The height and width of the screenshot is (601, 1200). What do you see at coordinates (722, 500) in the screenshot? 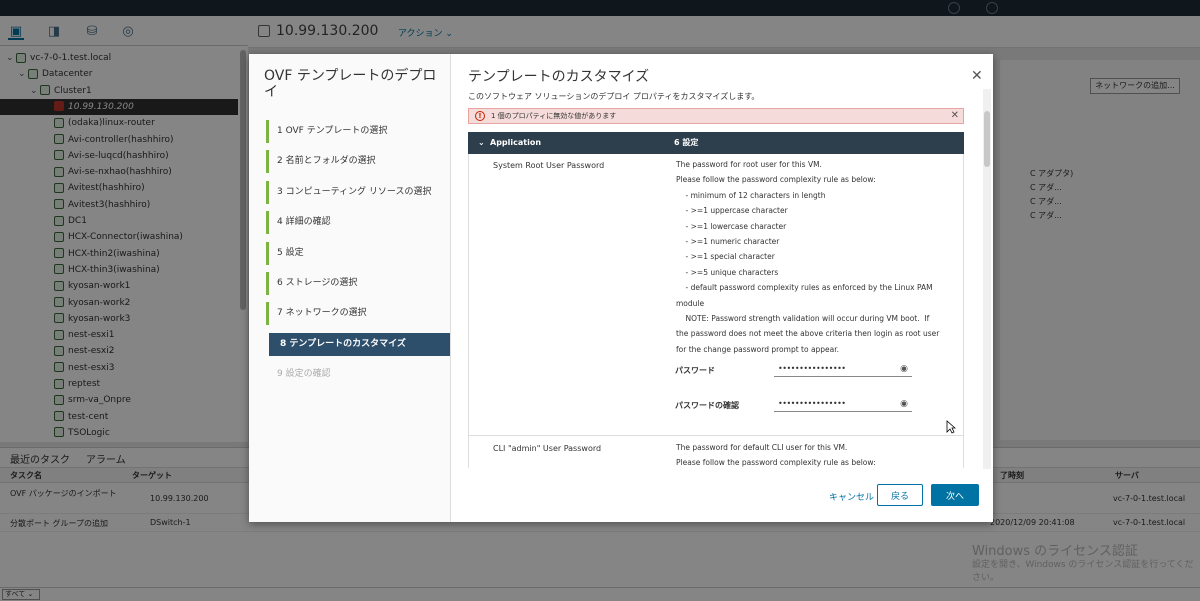
I see `dialog-footer: キャンセル 戻る 次へ` at bounding box center [722, 500].